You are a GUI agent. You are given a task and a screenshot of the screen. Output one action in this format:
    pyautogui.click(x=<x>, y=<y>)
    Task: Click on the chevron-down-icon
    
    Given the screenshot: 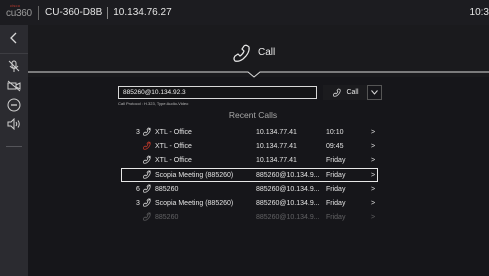 What is the action you would take?
    pyautogui.click(x=374, y=92)
    